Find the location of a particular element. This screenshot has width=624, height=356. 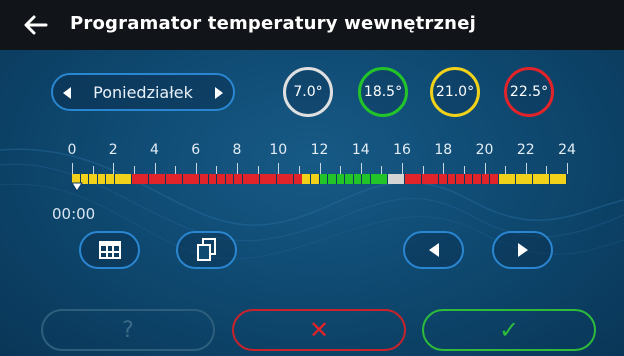

copy-day-button is located at coordinates (206, 250).